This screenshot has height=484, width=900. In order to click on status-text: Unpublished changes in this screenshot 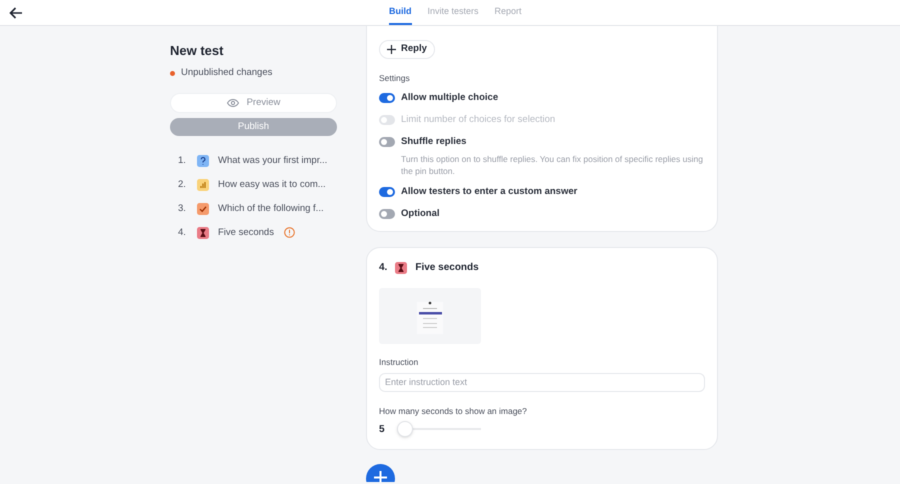, I will do `click(226, 73)`.